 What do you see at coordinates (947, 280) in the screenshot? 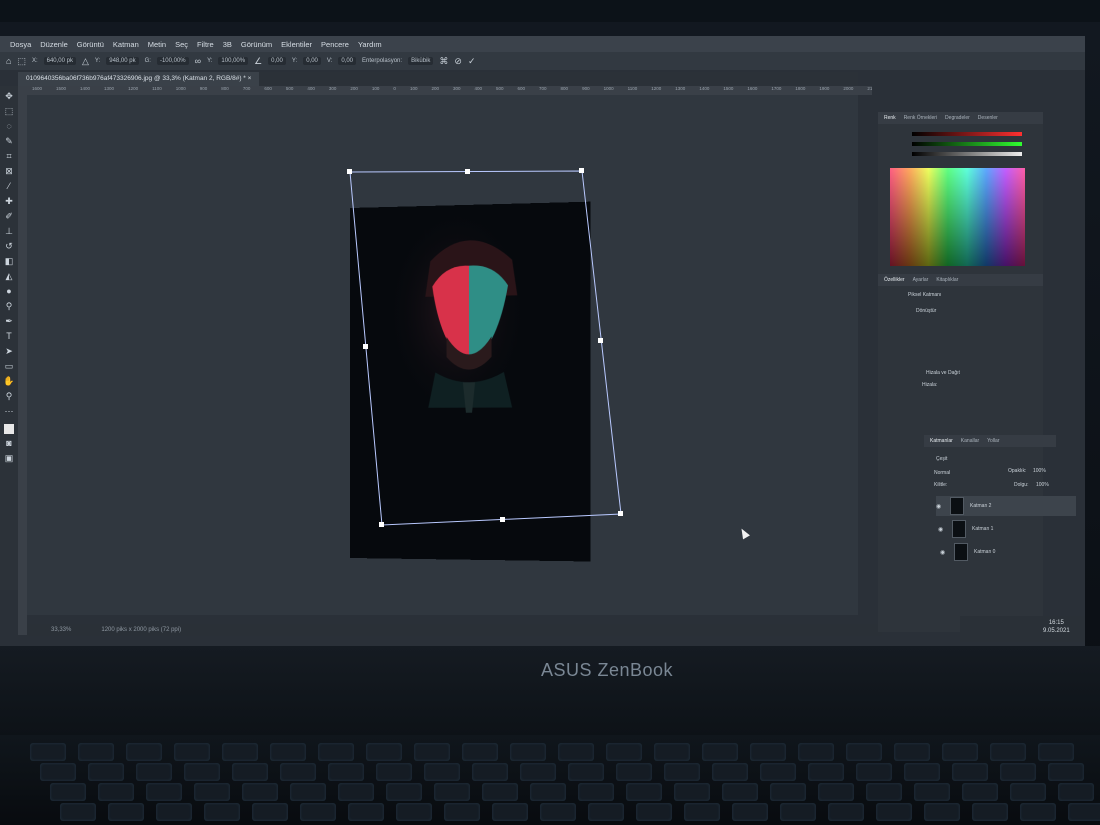
I see `tab-kitapliklar: Kitaplıklar` at bounding box center [947, 280].